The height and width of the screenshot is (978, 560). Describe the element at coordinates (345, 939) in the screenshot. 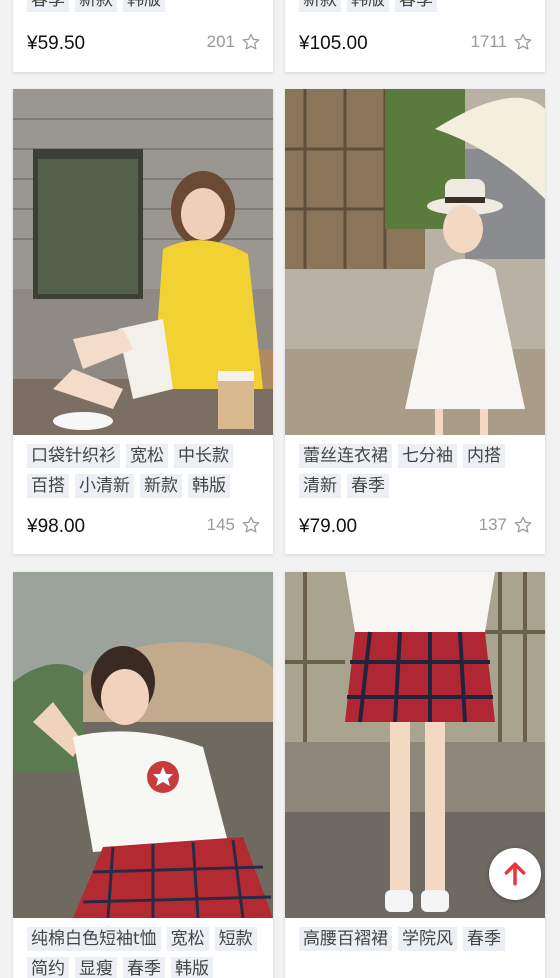

I see `product-tag: 高腰百褶裙` at that location.